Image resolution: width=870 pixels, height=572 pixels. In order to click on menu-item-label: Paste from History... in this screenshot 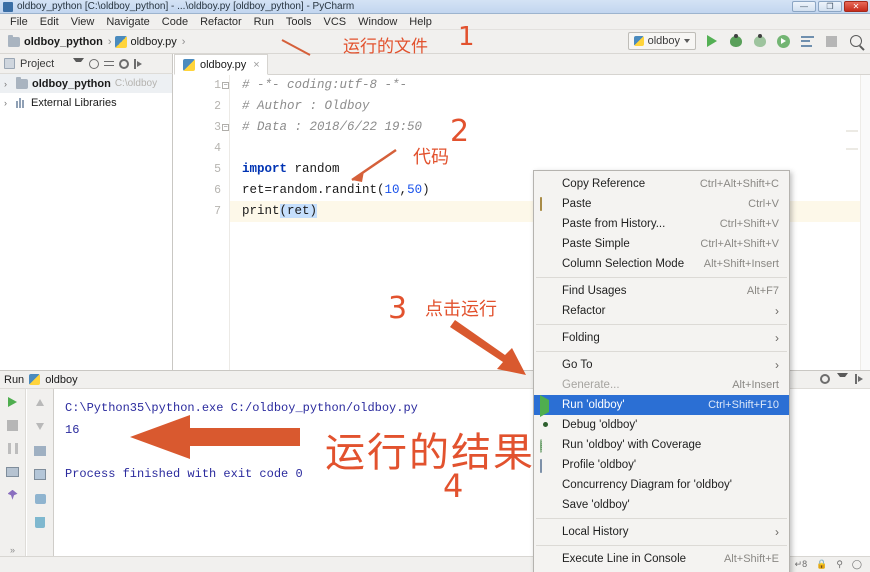, I will do `click(614, 224)`.